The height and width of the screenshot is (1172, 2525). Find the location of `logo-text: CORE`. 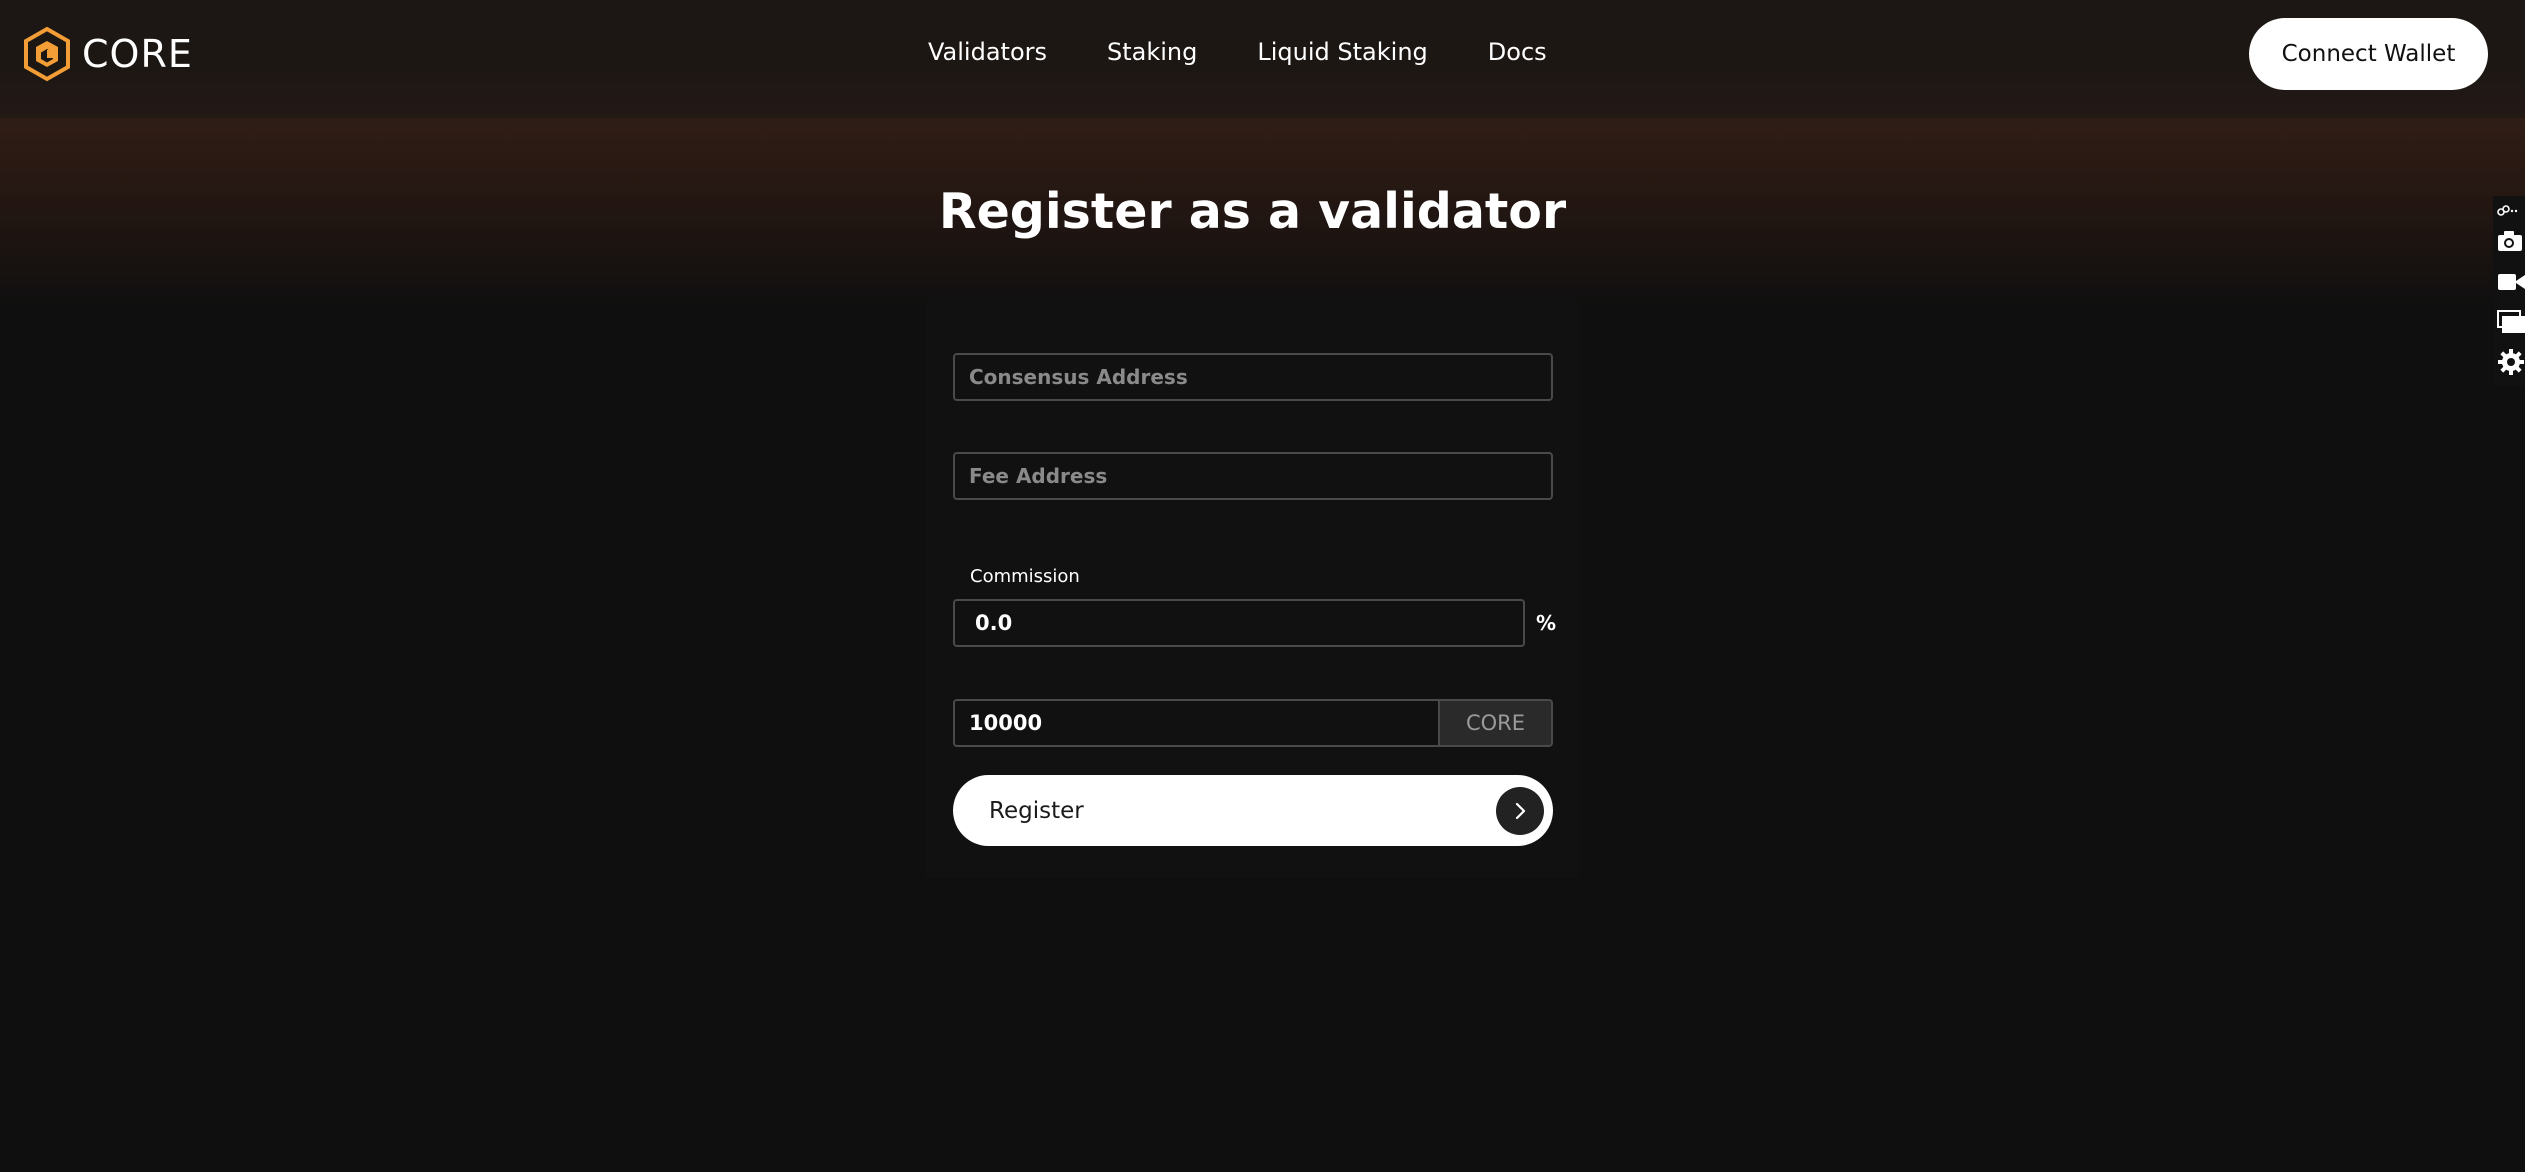

logo-text: CORE is located at coordinates (137, 54).